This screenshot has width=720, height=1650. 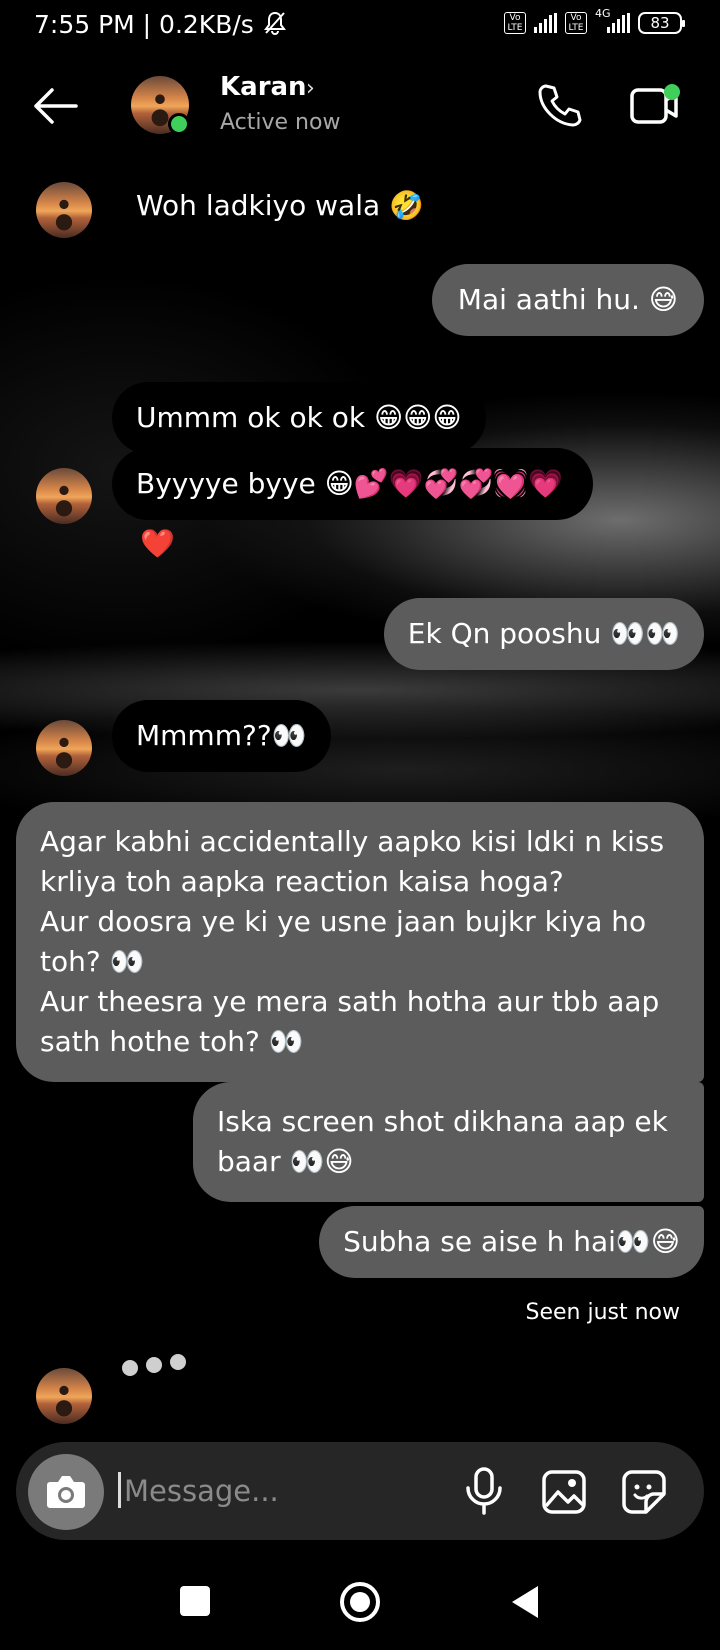 What do you see at coordinates (567, 300) in the screenshot?
I see `message-bubble-outgoing: Mai aathi hu. 😅` at bounding box center [567, 300].